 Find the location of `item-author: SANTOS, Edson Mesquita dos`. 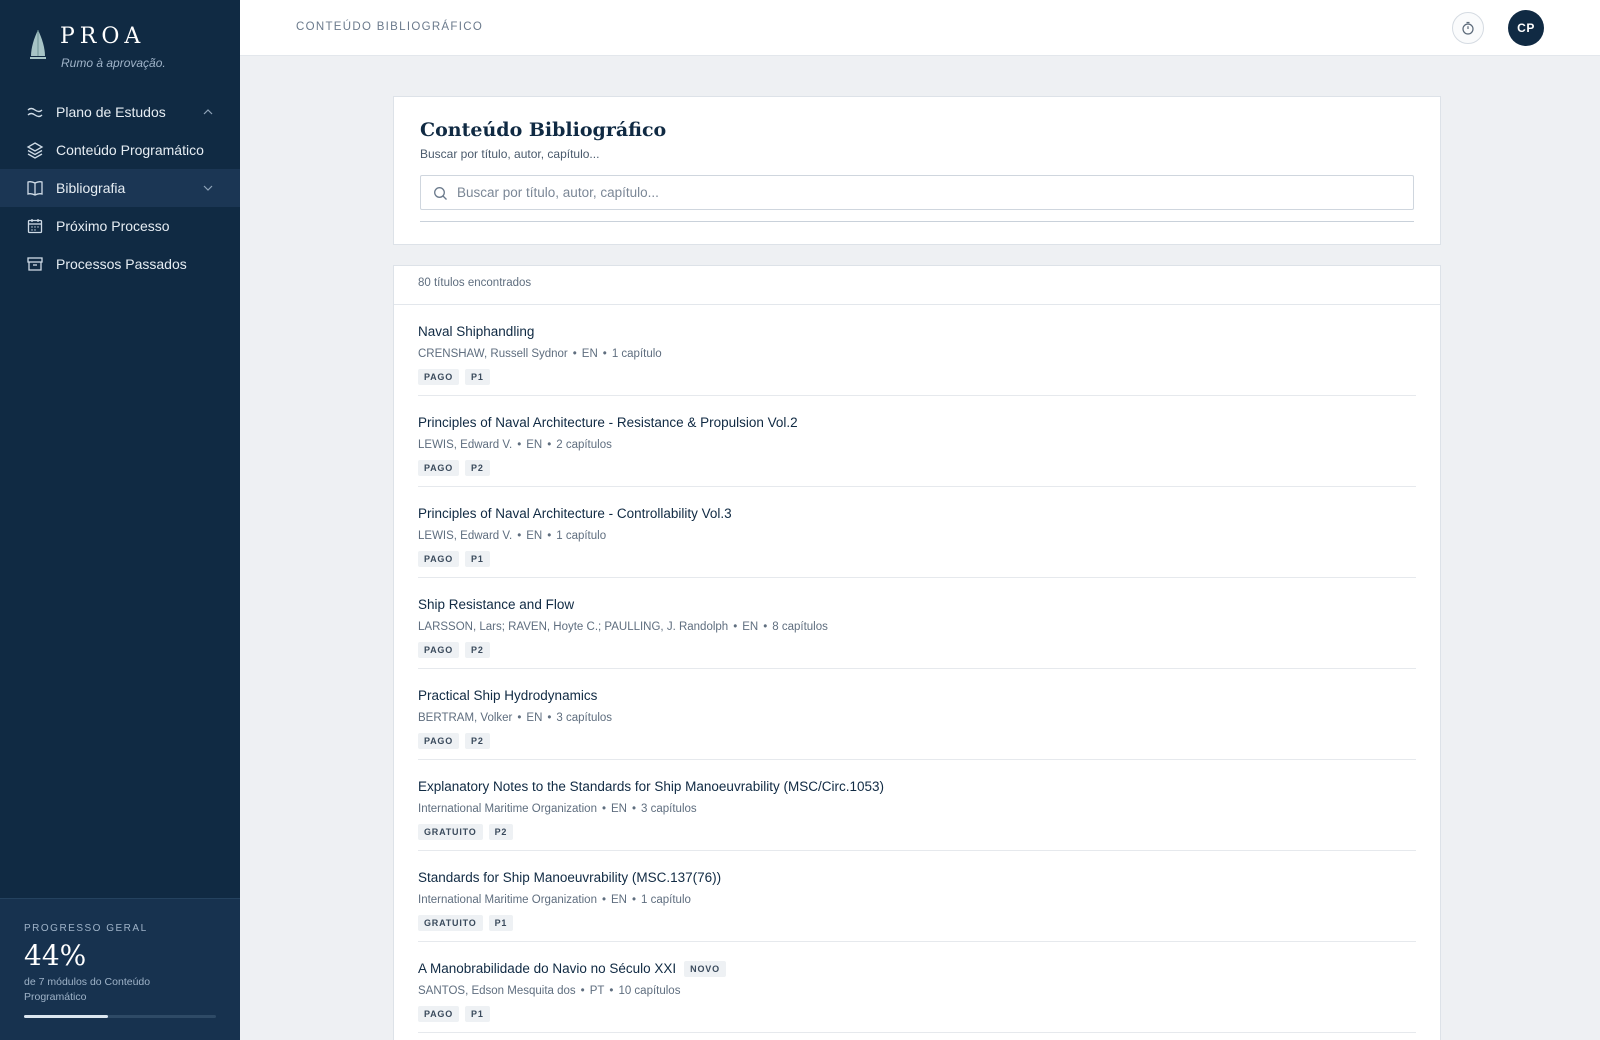

item-author: SANTOS, Edson Mesquita dos is located at coordinates (497, 991).